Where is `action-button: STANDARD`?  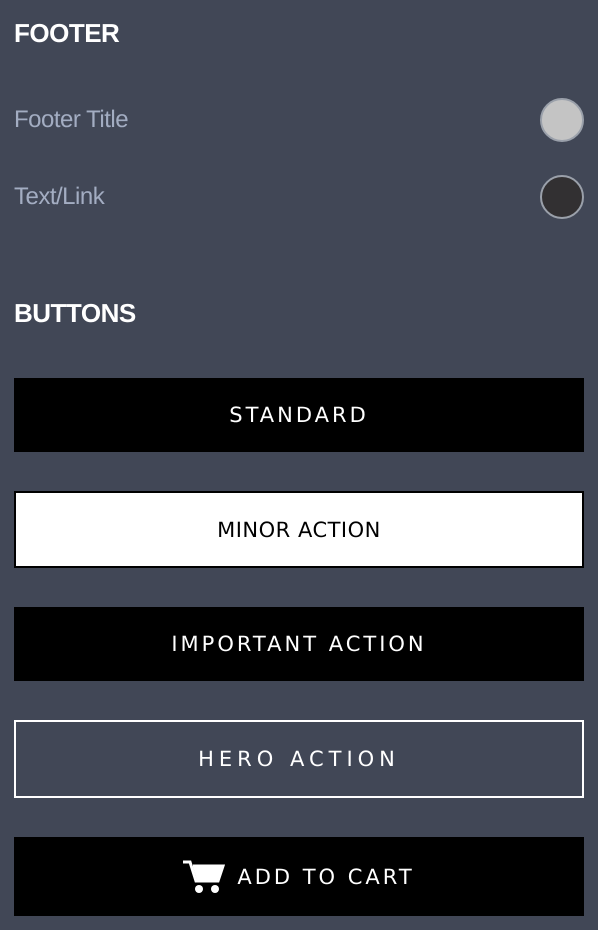
action-button: STANDARD is located at coordinates (299, 415).